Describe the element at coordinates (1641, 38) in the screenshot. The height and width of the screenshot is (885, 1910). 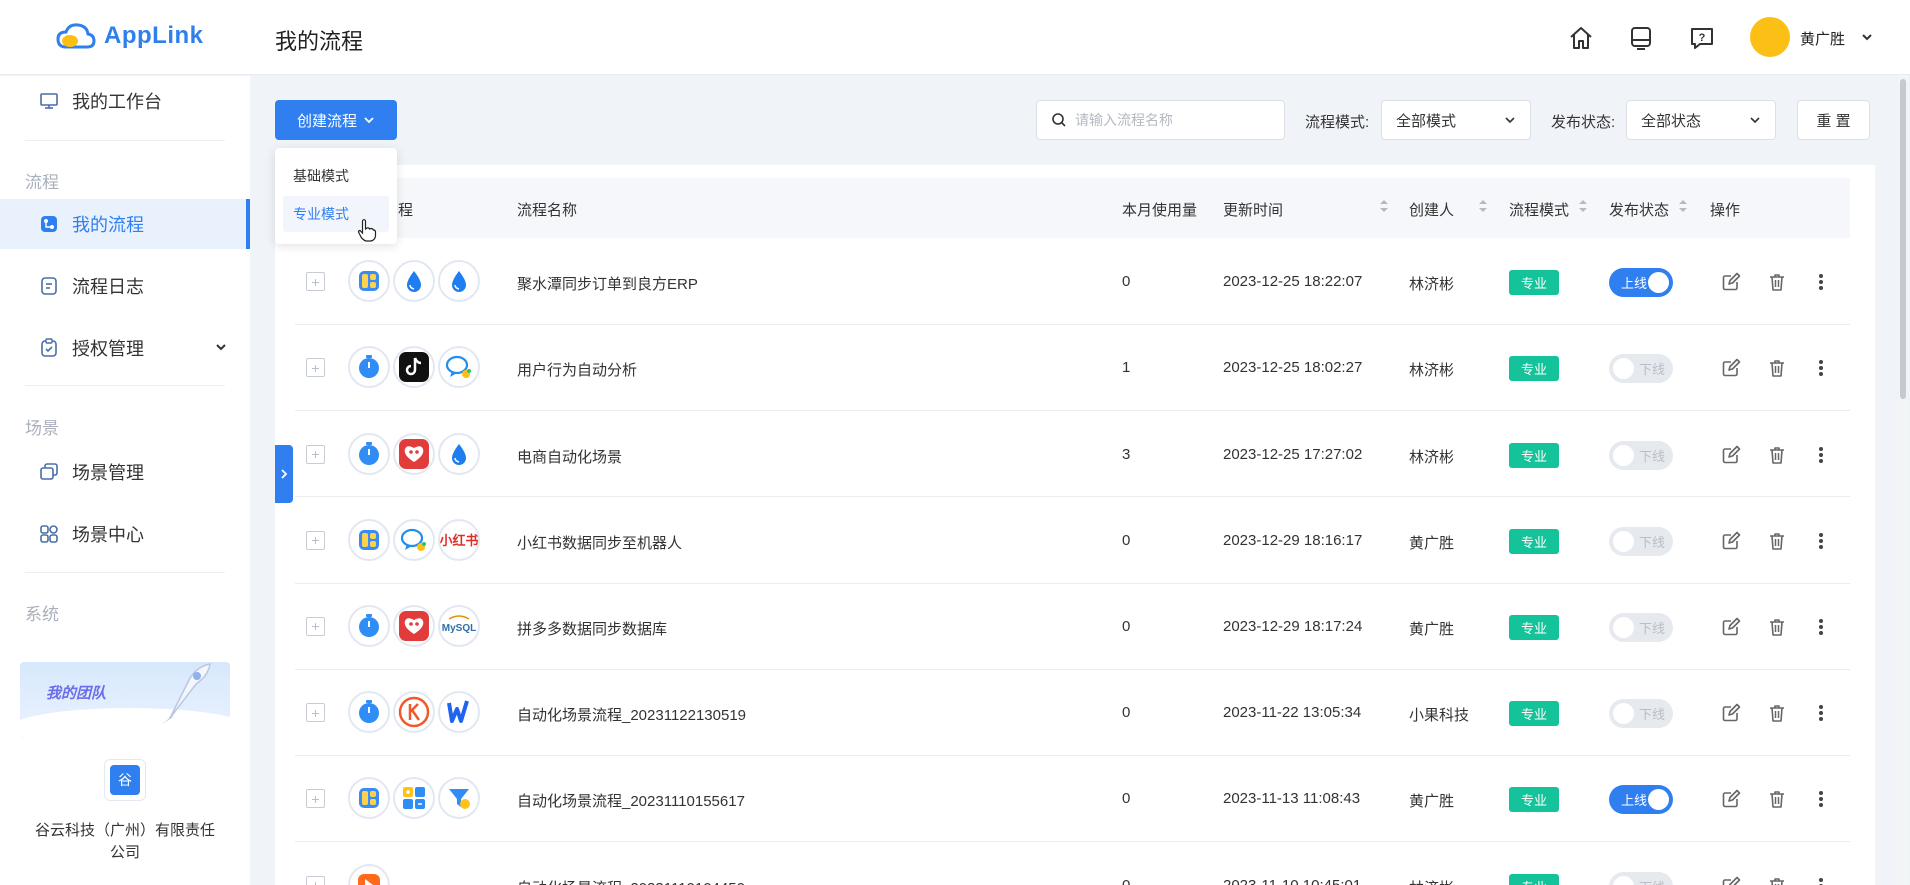
I see `monitor-icon` at that location.